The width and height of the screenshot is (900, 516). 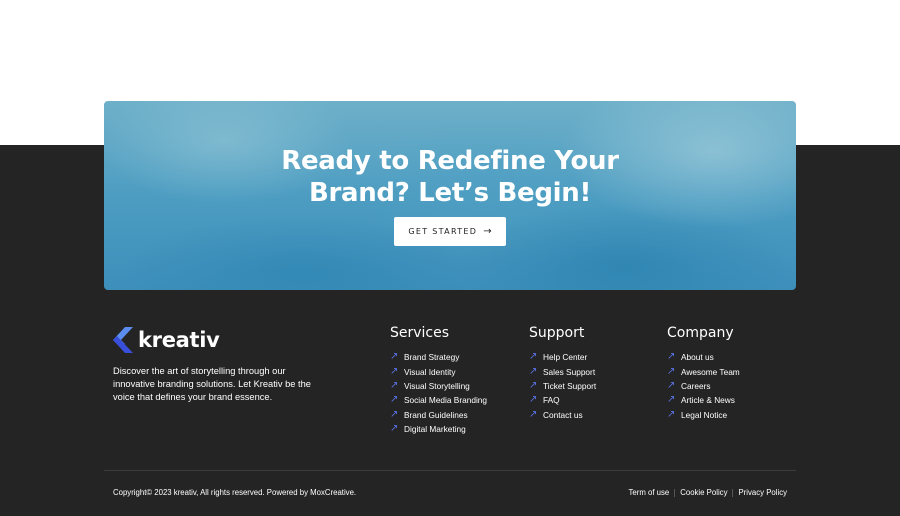 What do you see at coordinates (700, 333) in the screenshot?
I see `company-title: Company` at bounding box center [700, 333].